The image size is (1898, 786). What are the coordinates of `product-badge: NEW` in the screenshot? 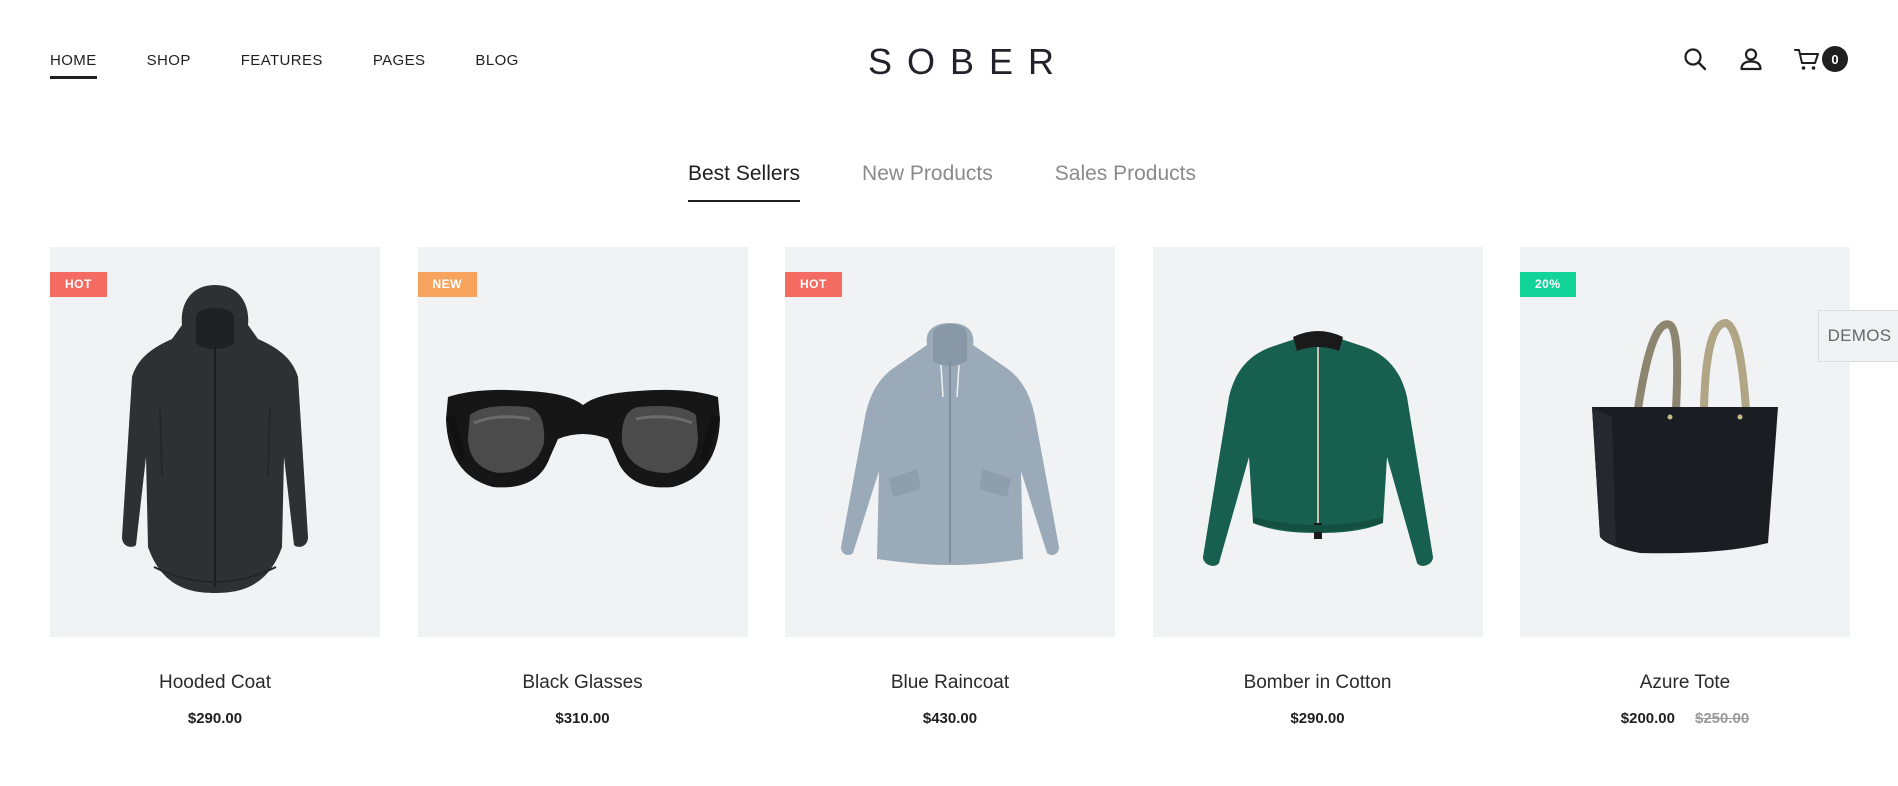 It's located at (447, 284).